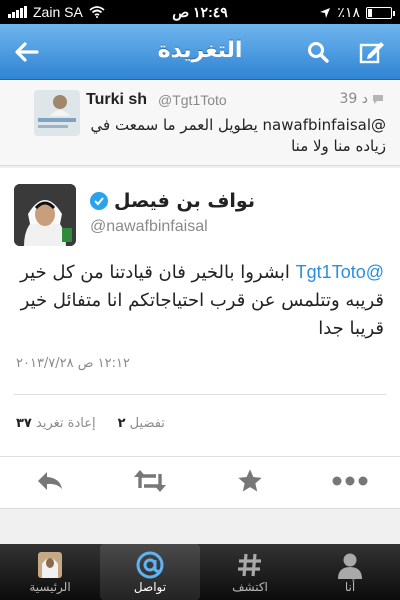 Image resolution: width=400 pixels, height=600 pixels. What do you see at coordinates (354, 99) in the screenshot?
I see `reply-time-text: 39 د` at bounding box center [354, 99].